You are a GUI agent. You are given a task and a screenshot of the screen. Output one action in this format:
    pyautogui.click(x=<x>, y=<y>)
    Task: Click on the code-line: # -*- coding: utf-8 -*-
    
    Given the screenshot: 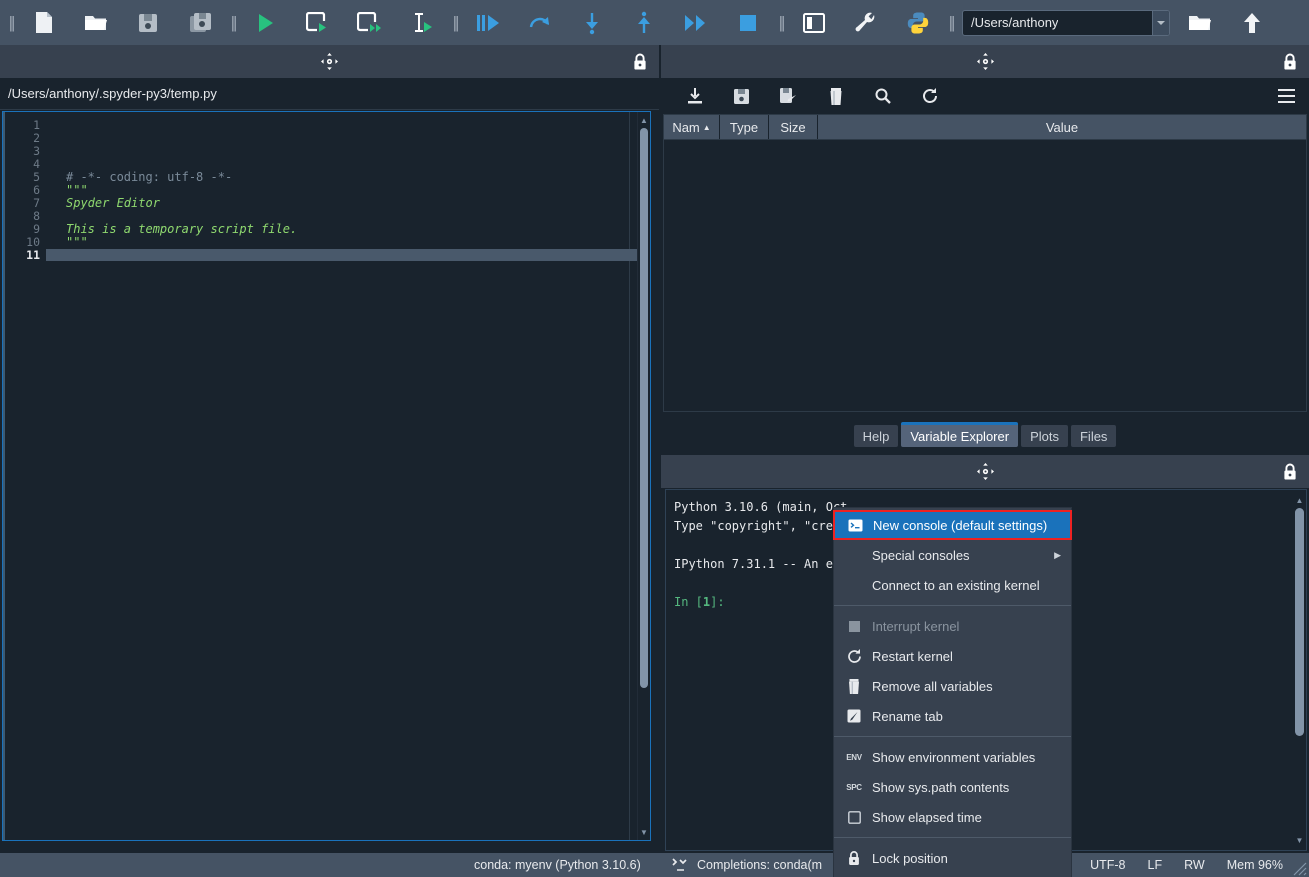 What is the action you would take?
    pyautogui.click(x=149, y=177)
    